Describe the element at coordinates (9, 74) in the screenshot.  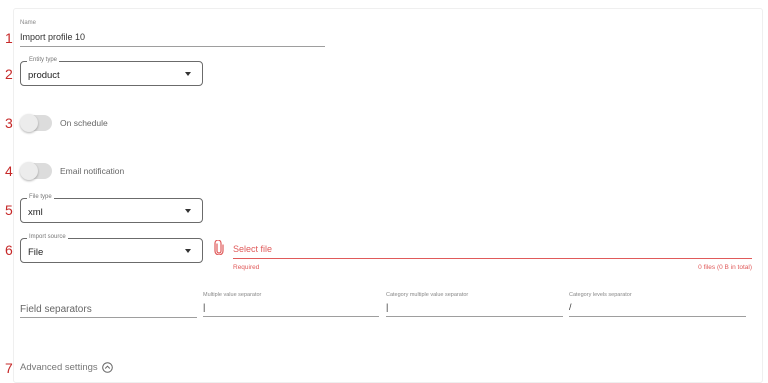
I see `marker-2: 2` at that location.